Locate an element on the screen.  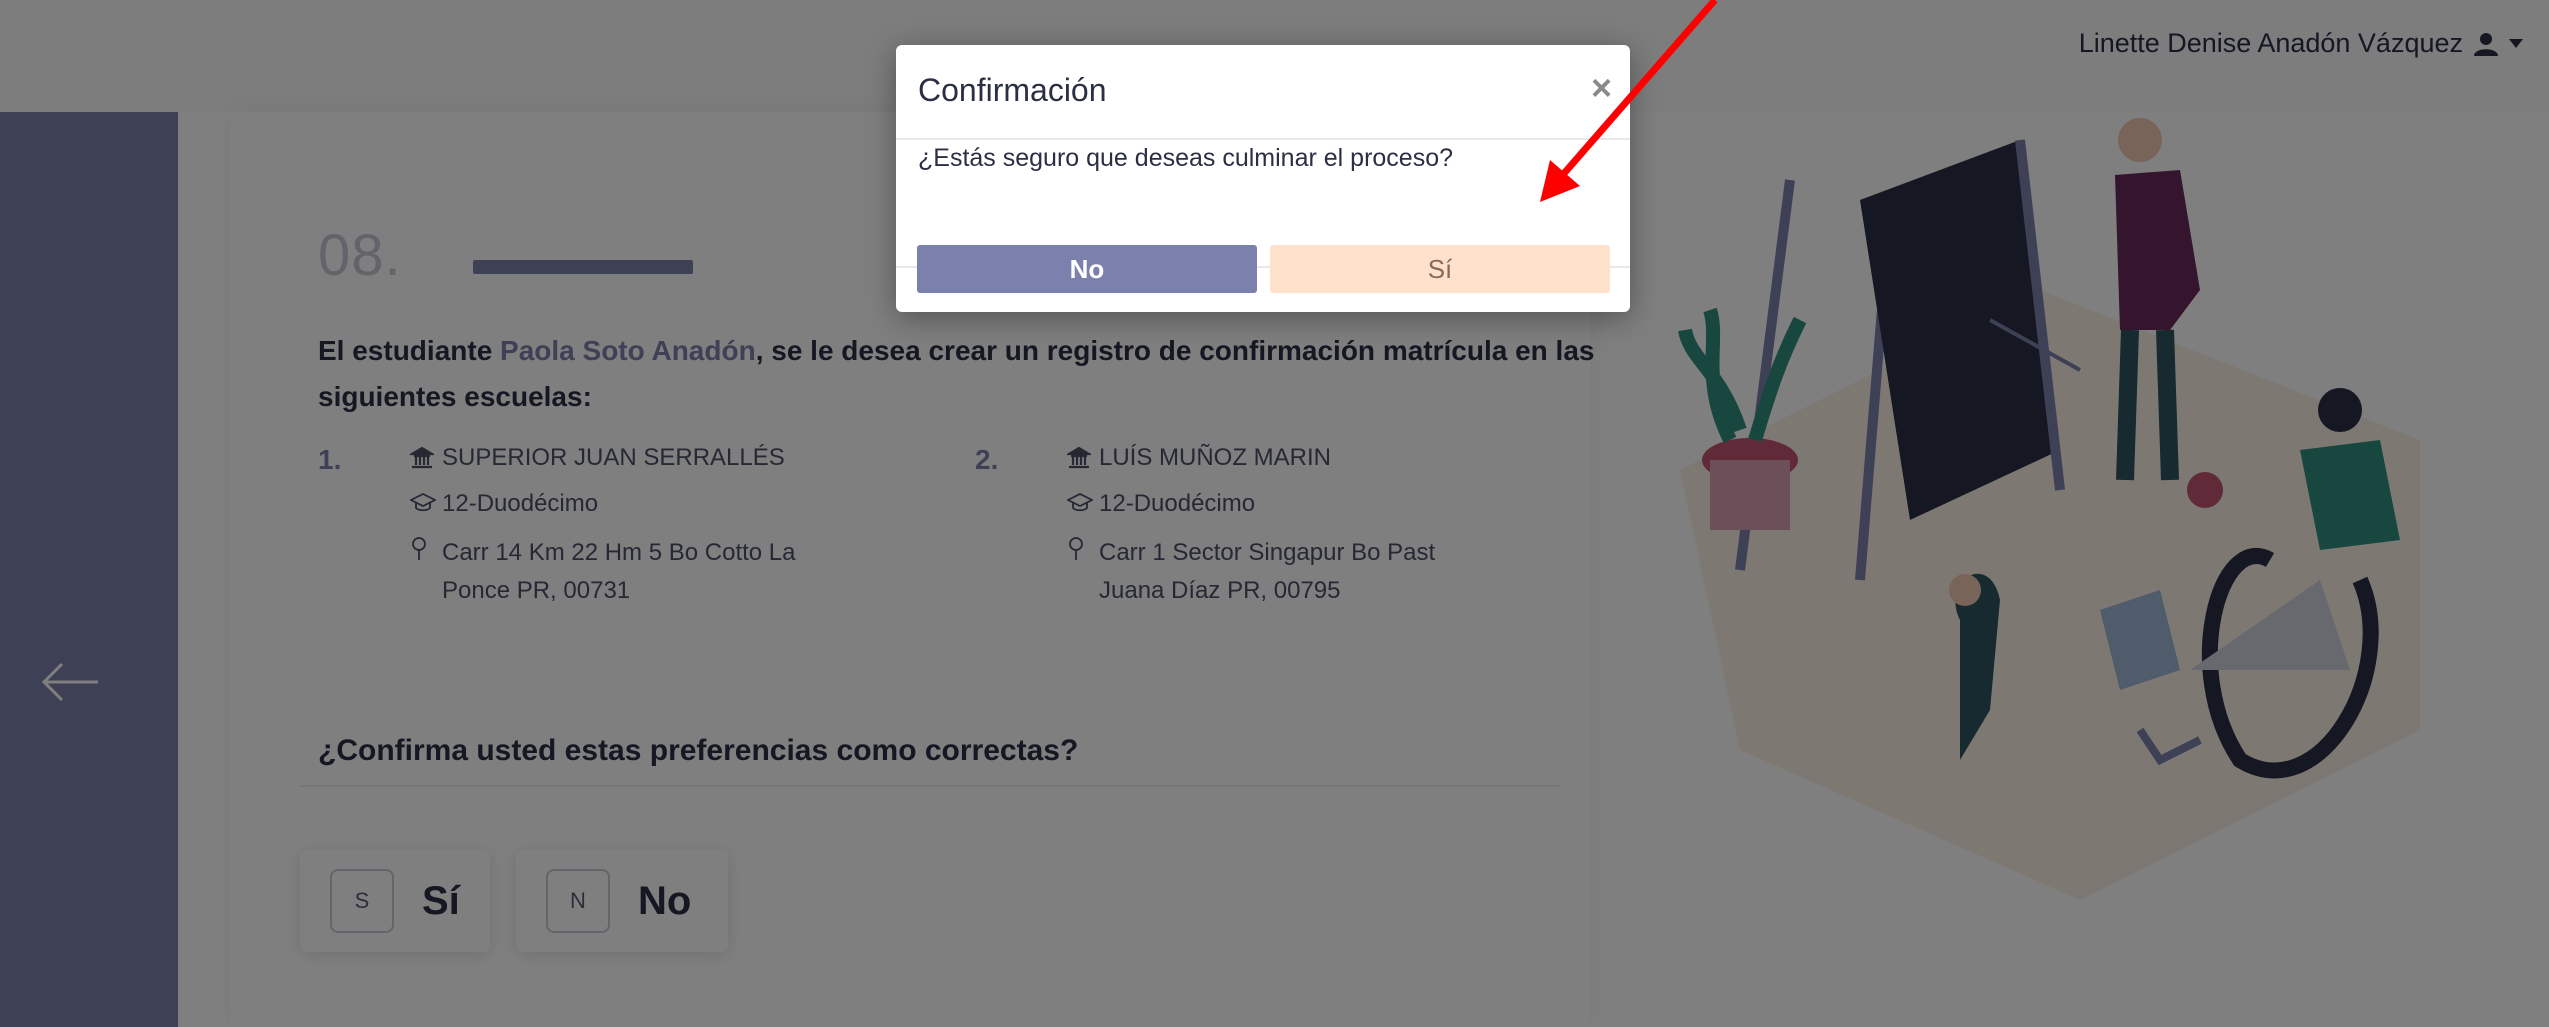
annotation-arrow-icon is located at coordinates (1629, 101).